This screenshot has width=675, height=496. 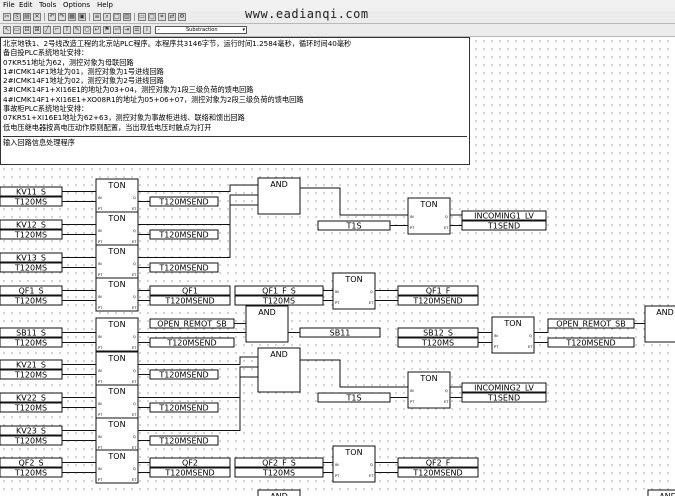 I want to click on variable-box: KV12_S, so click(x=31, y=224).